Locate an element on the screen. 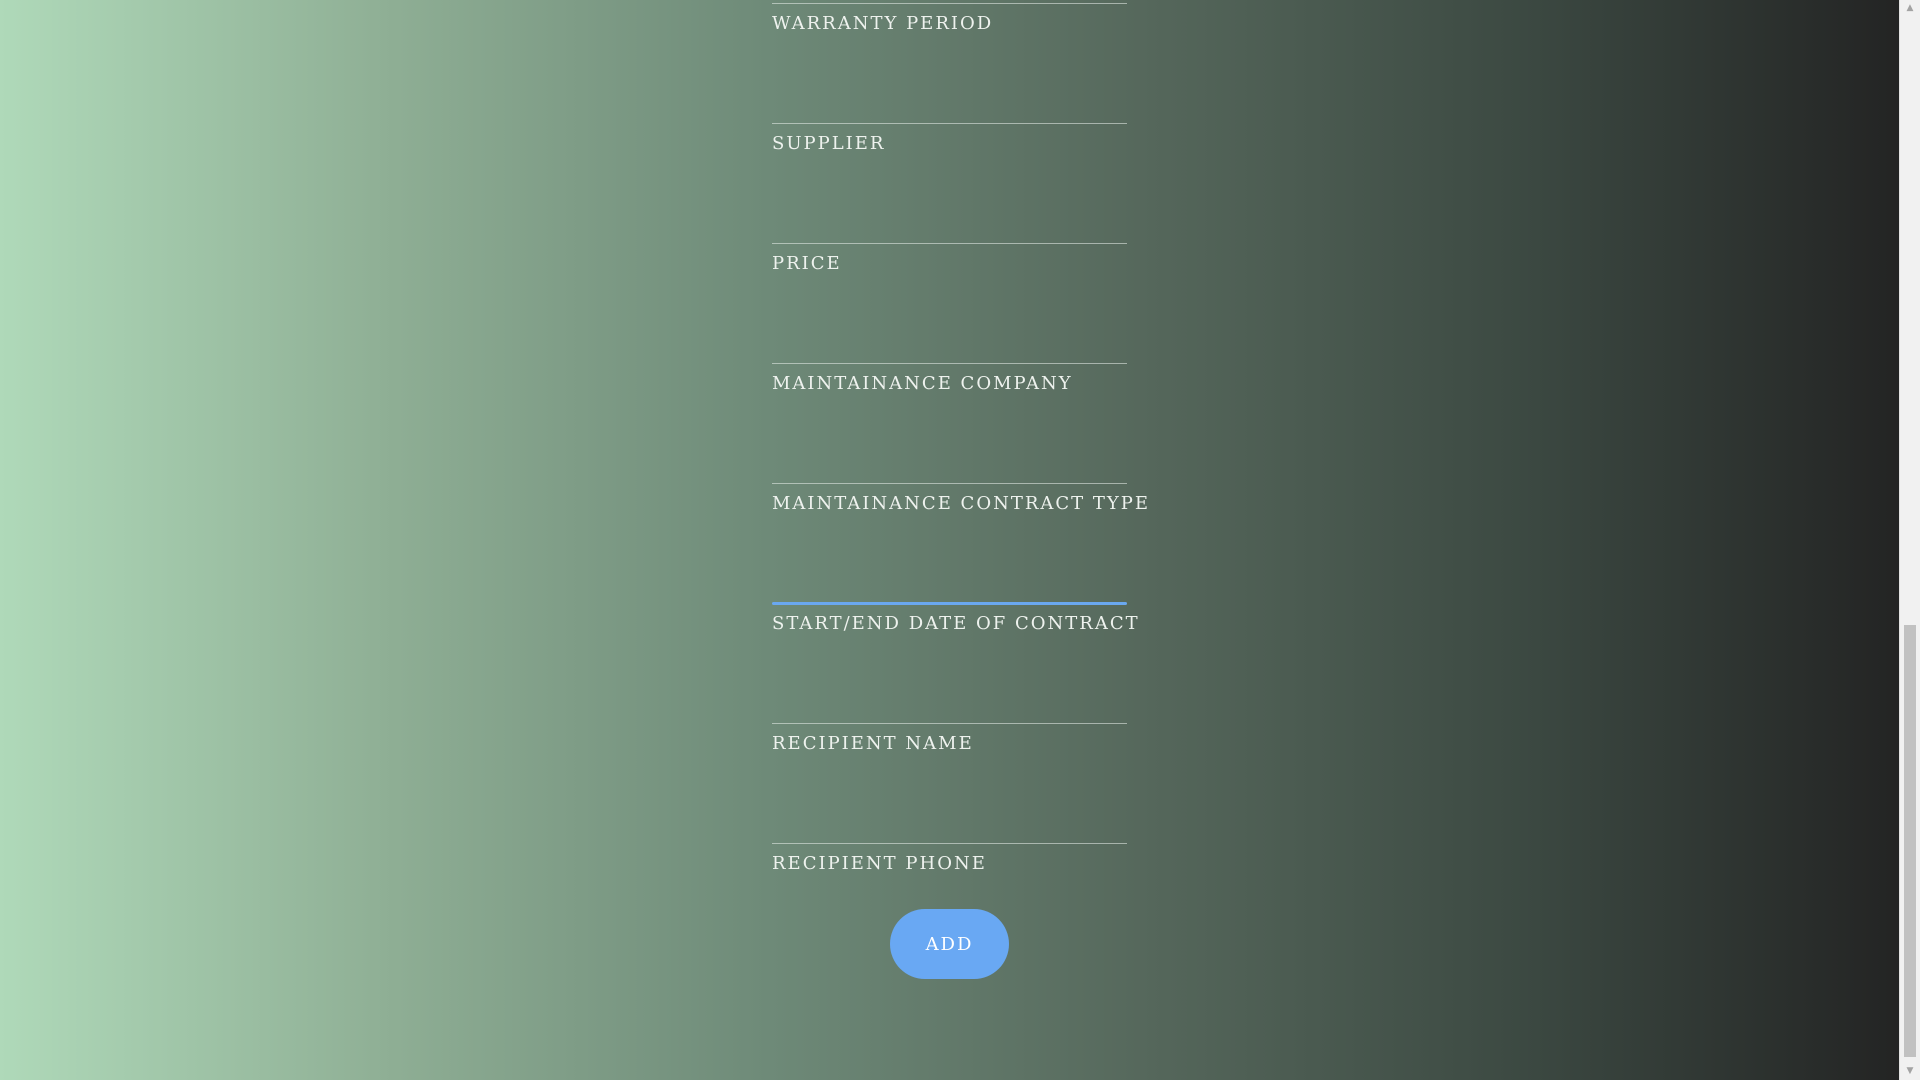  supplier-label: SUPPLIER is located at coordinates (829, 143).